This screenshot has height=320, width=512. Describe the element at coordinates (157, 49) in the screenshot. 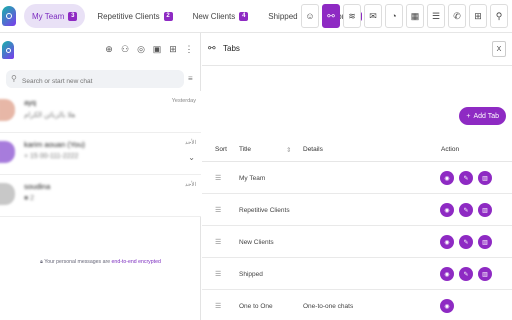

I see `channels-icon: ▣` at that location.